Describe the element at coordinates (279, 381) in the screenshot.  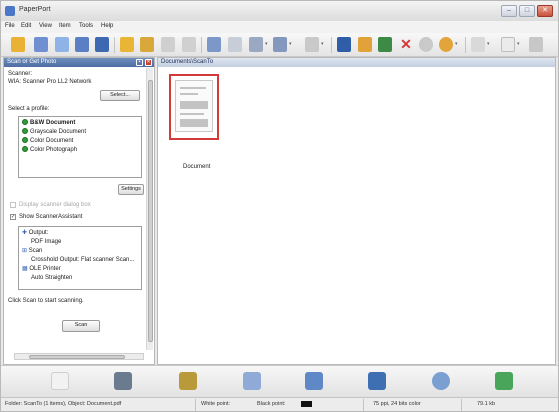
I see `send-to-bar` at that location.